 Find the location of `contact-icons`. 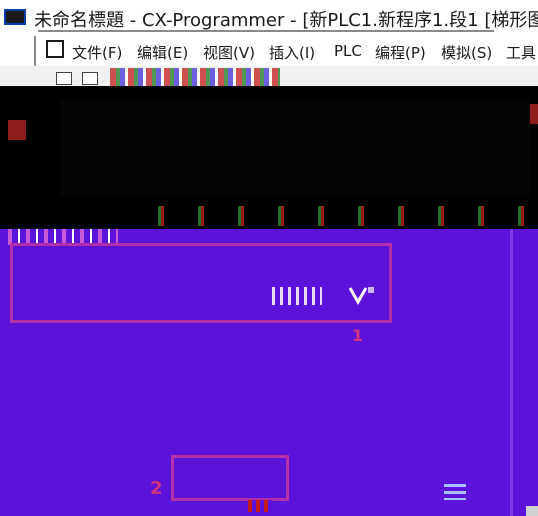

contact-icons is located at coordinates (297, 296).